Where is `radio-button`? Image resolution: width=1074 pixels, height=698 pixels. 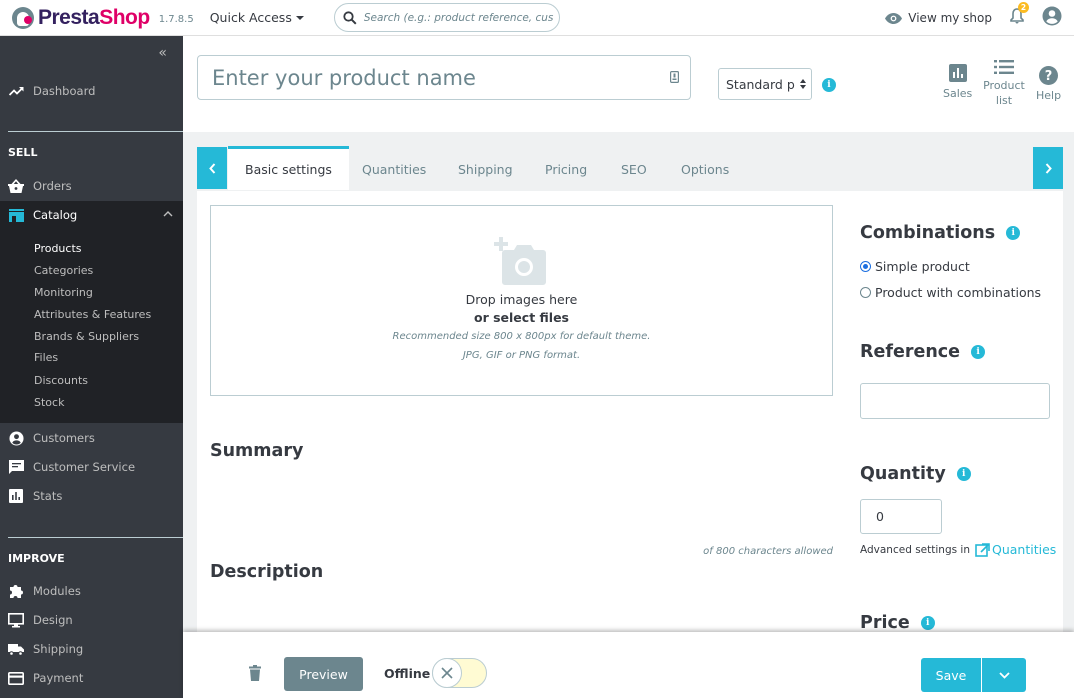
radio-button is located at coordinates (865, 292).